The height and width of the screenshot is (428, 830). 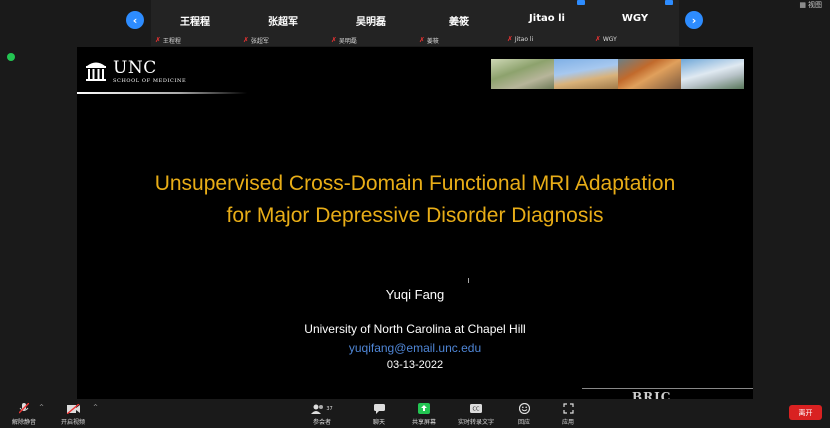 I want to click on mouse-cursor-icon, so click(x=470, y=280).